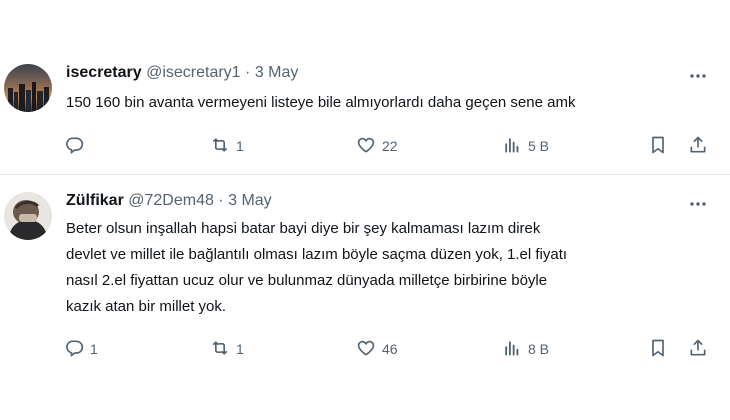  Describe the element at coordinates (539, 349) in the screenshot. I see `views-count: 8 B` at that location.